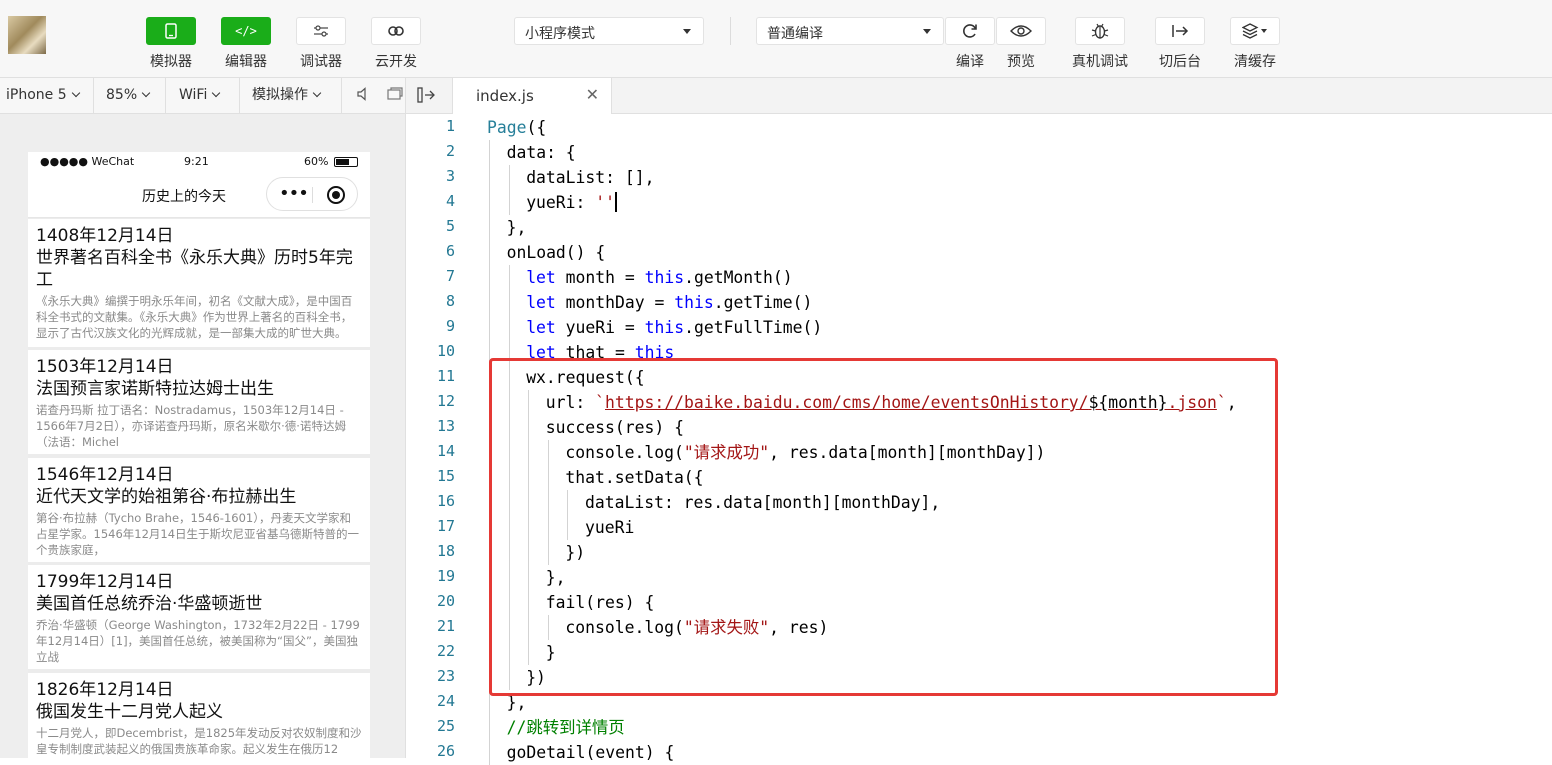  I want to click on event-title: 美国首任总统乔治·华盛顿逝世, so click(149, 604).